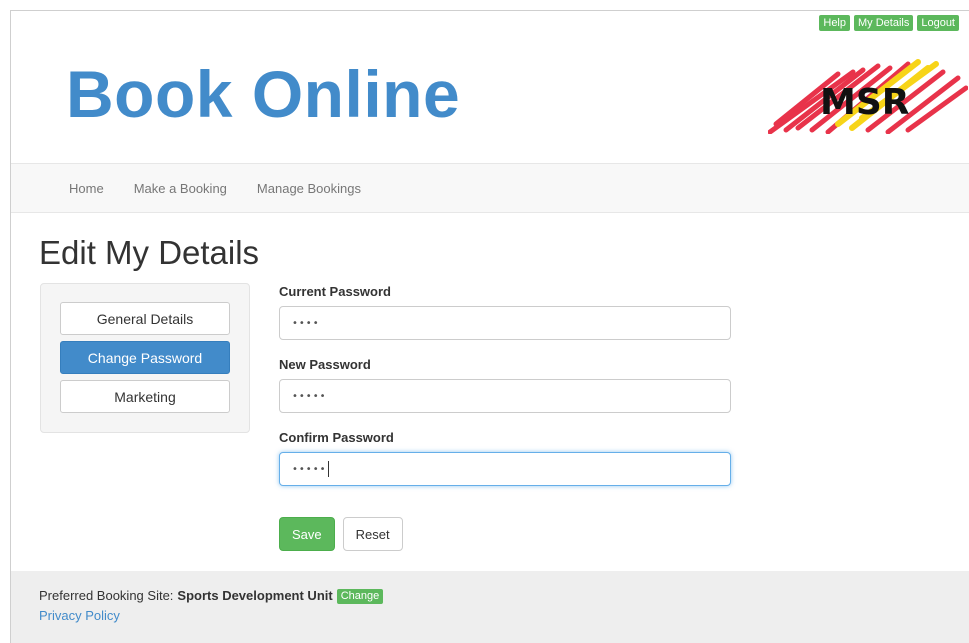 This screenshot has width=969, height=643. I want to click on nav-manage-bookings: Manage Bookings, so click(309, 188).